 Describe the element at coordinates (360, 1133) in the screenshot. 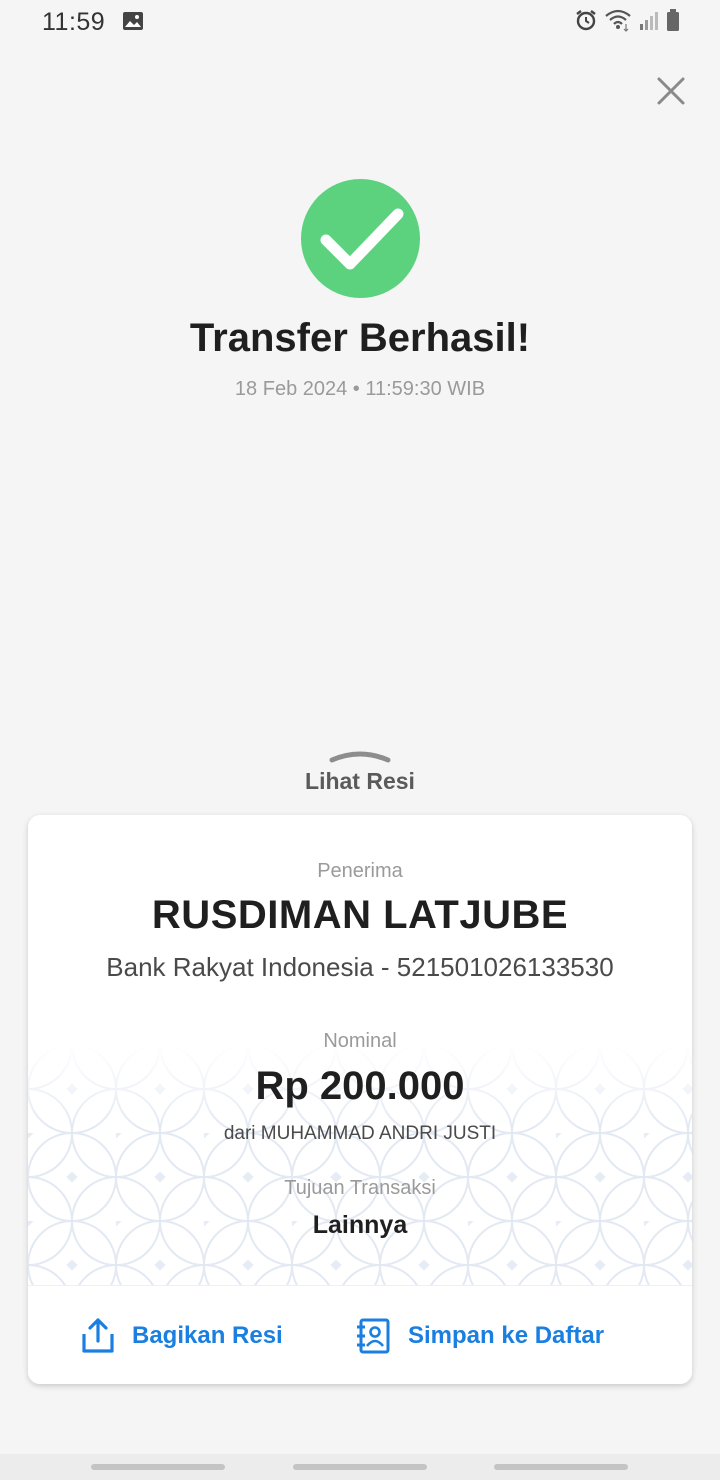

I see `sender-name: dari MUHAMMAD ANDRI JUSTI` at that location.